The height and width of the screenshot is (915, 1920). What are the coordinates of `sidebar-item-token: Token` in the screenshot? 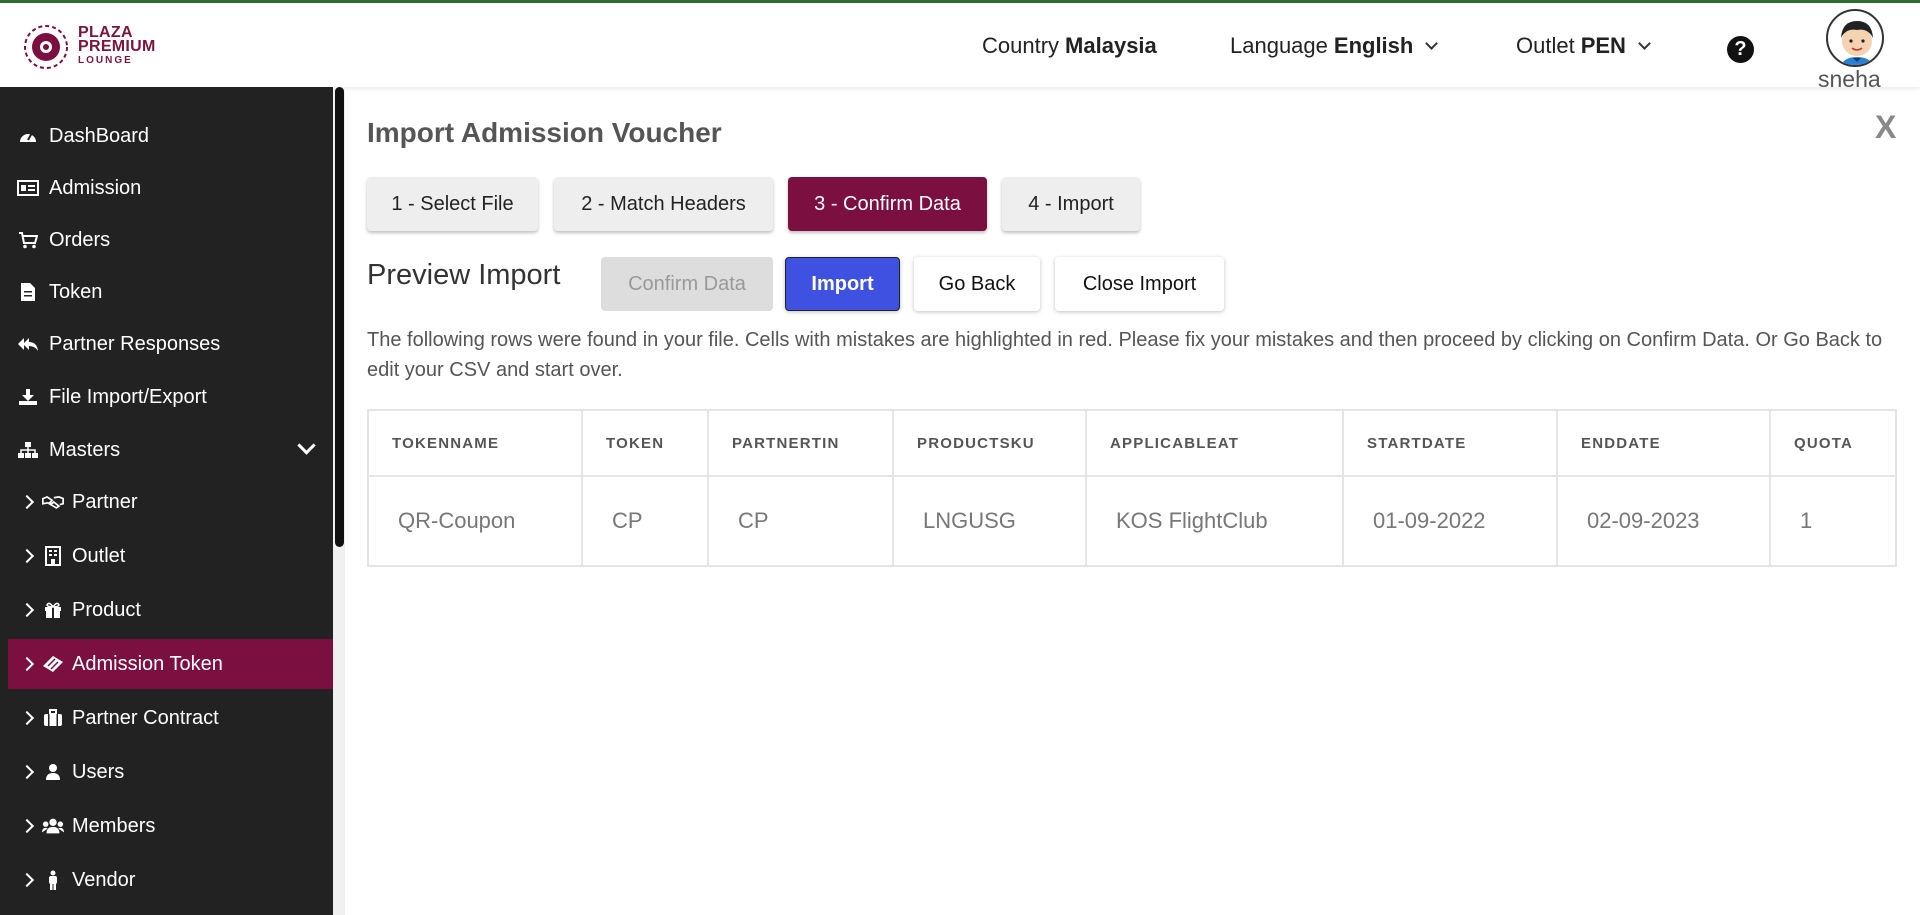 It's located at (166, 292).